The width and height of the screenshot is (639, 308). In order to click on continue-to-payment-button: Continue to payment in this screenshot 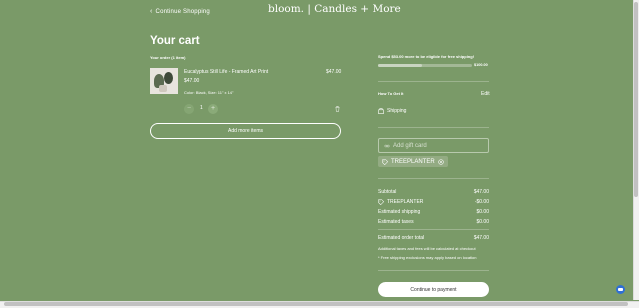, I will do `click(433, 289)`.